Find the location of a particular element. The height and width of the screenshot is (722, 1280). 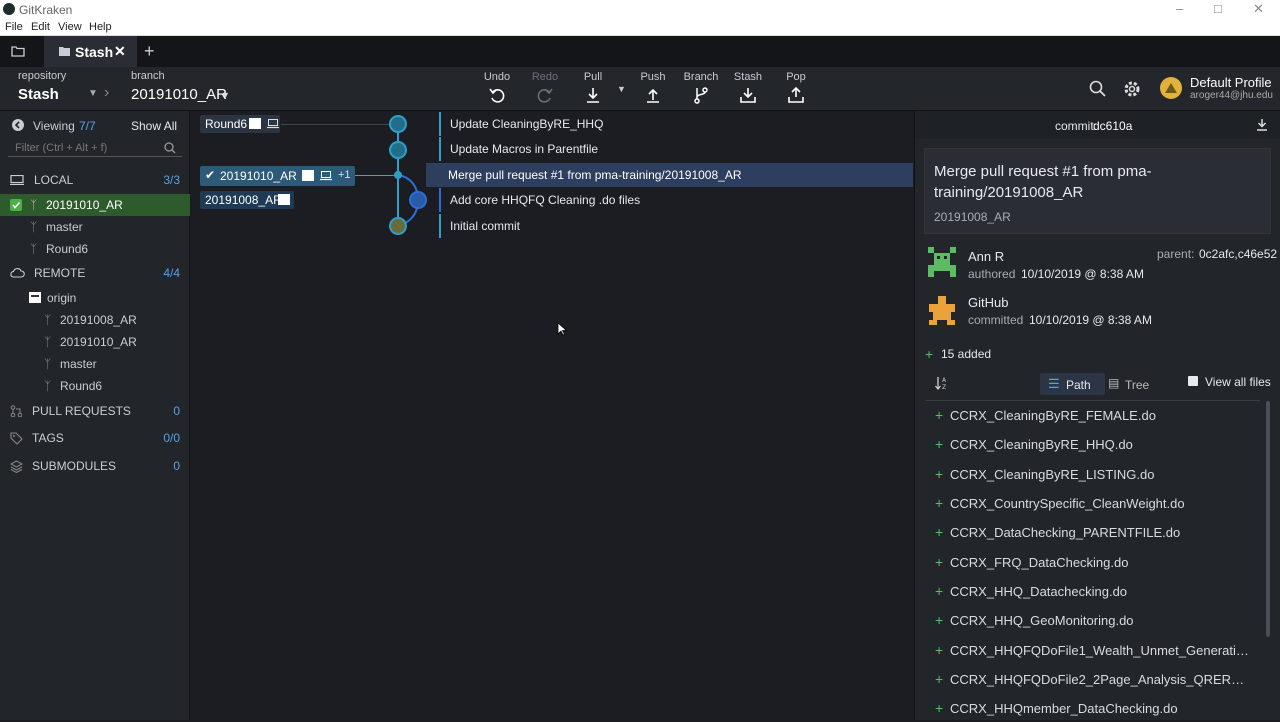

sidebar-item-local-branch: ᛉ Round6 is located at coordinates (95, 249).